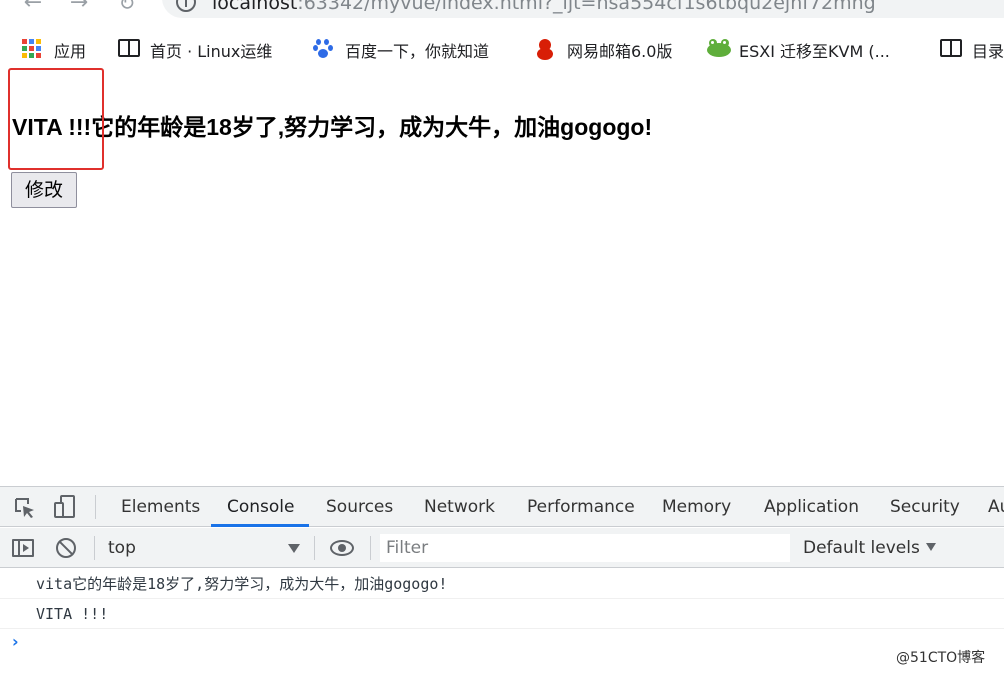 Image resolution: width=1004 pixels, height=674 pixels. Describe the element at coordinates (941, 658) in the screenshot. I see `watermark: @51CTO博客` at that location.